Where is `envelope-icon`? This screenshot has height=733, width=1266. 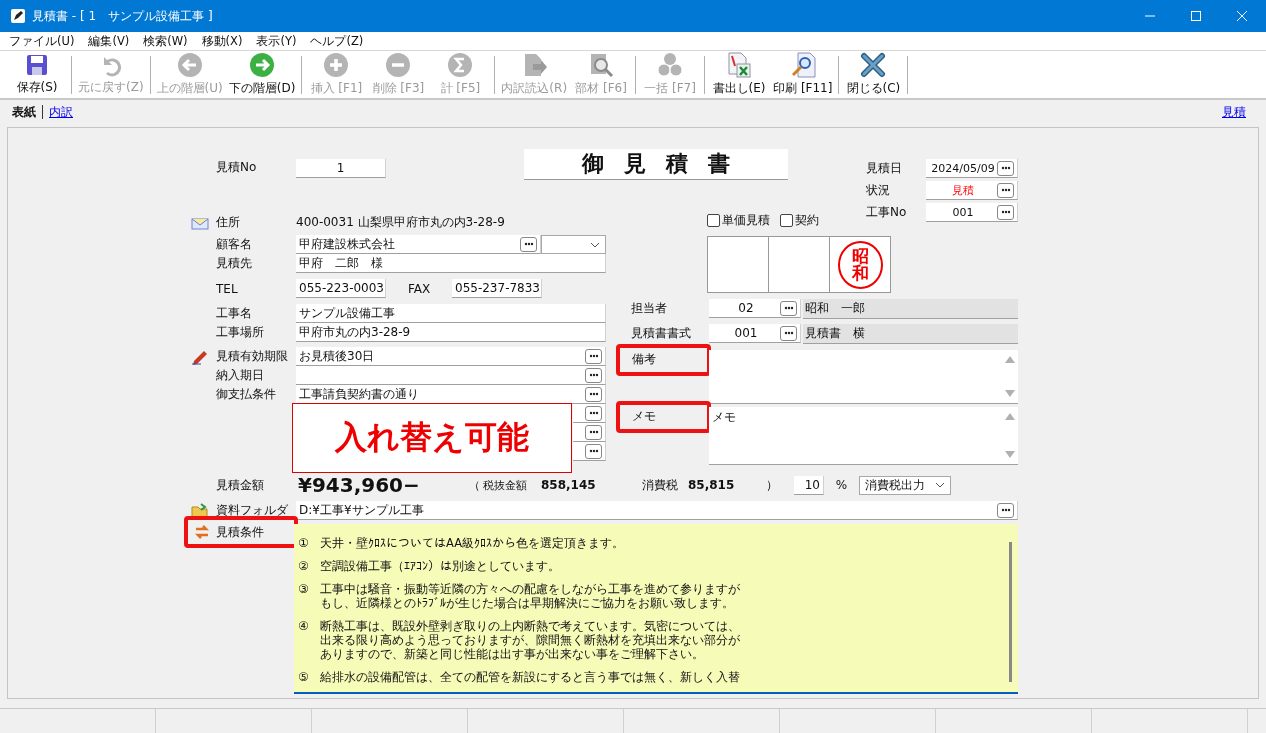
envelope-icon is located at coordinates (200, 222).